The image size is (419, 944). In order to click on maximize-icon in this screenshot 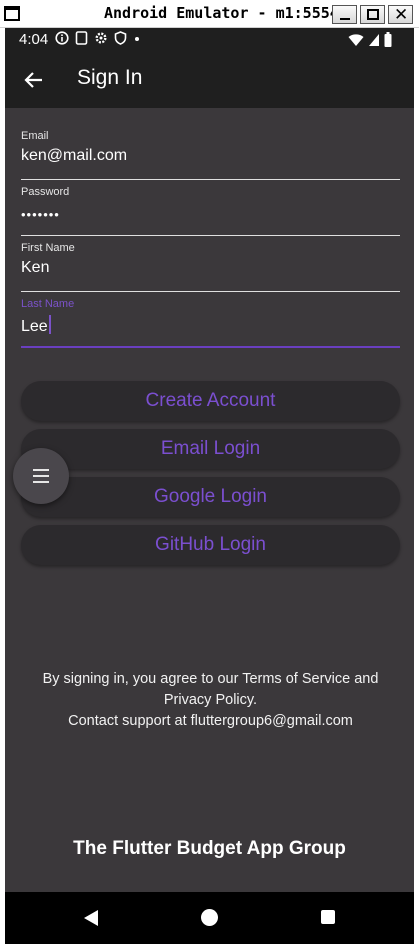, I will do `click(373, 14)`.